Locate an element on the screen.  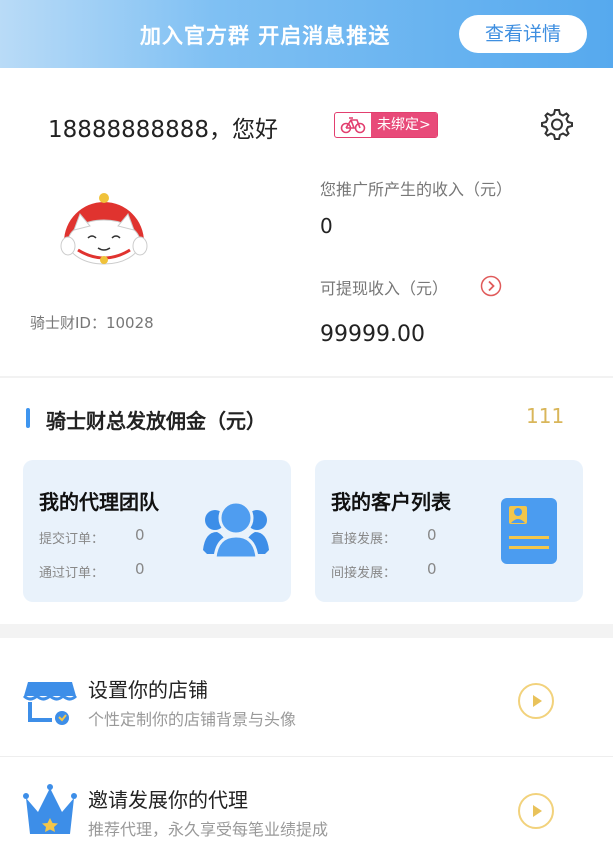
bind-status-label: 未绑定> is located at coordinates (404, 125).